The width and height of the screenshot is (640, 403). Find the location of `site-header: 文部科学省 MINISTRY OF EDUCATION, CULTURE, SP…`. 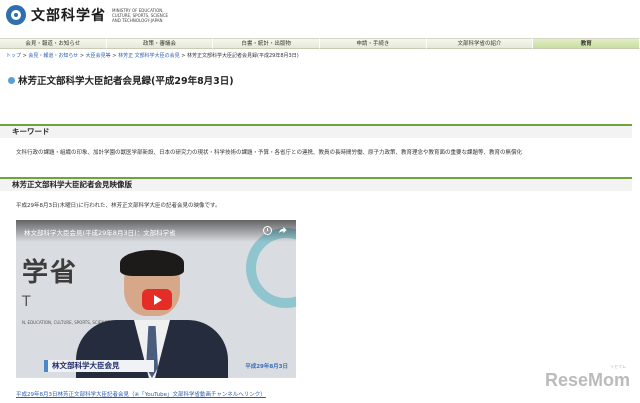

site-header: 文部科学省 MINISTRY OF EDUCATION, CULTURE, SP… is located at coordinates (320, 18).